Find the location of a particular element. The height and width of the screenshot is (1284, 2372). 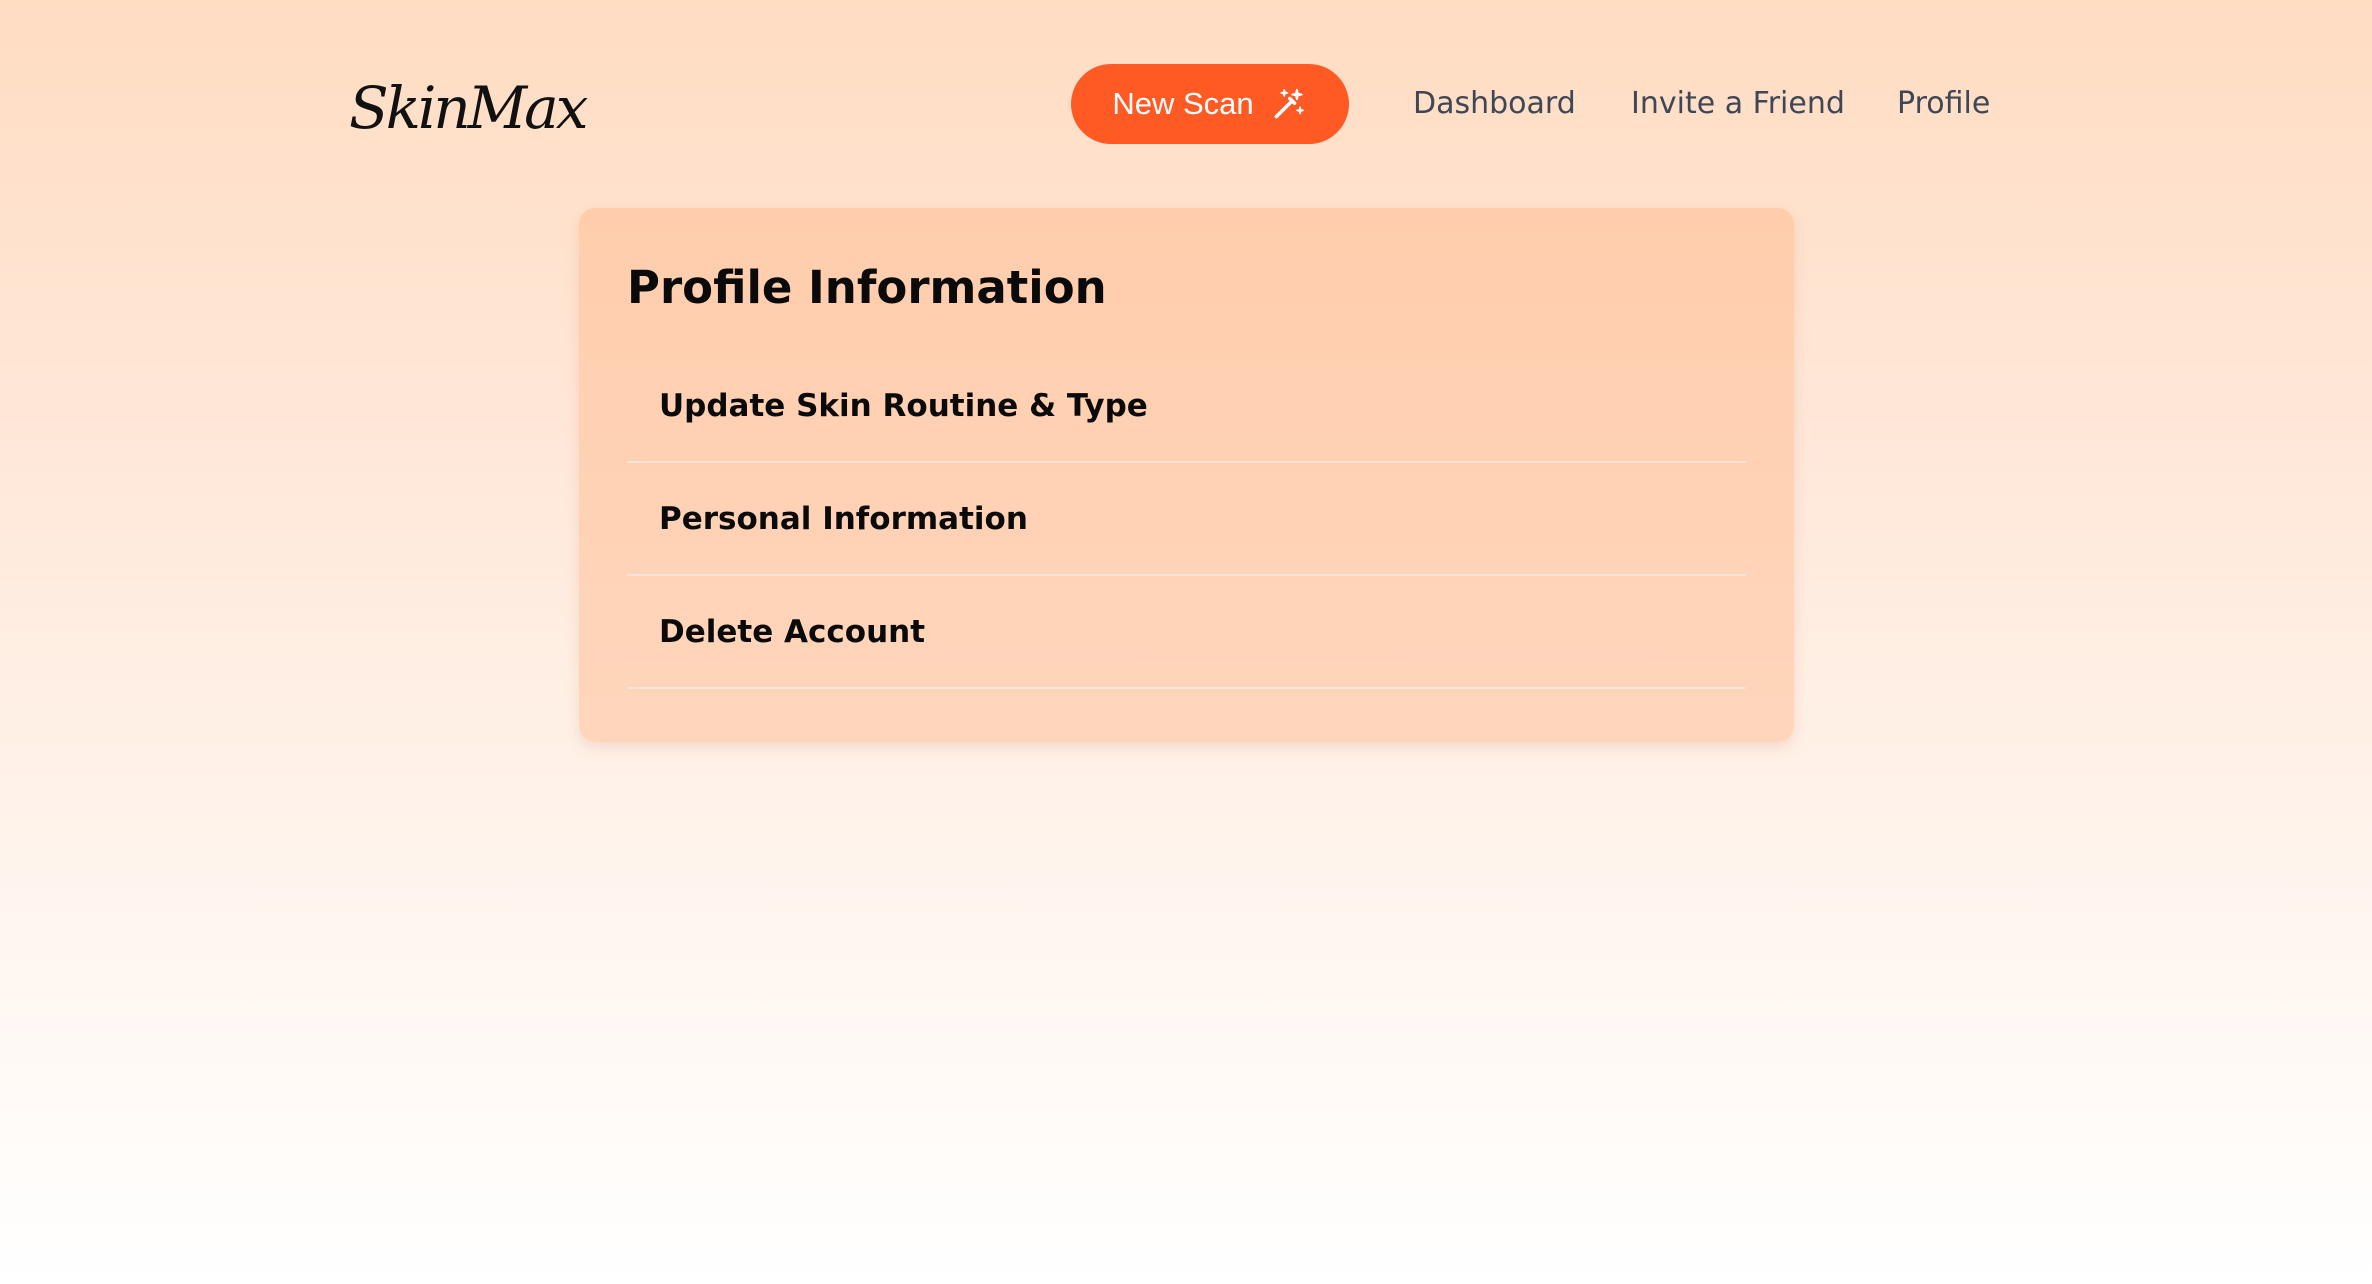

menu-item-label: Personal Information is located at coordinates (843, 518).